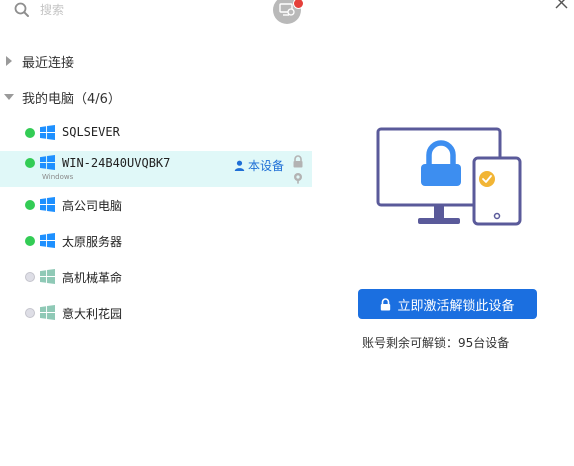 This screenshot has height=466, width=574. What do you see at coordinates (140, 10) in the screenshot?
I see `search-input` at bounding box center [140, 10].